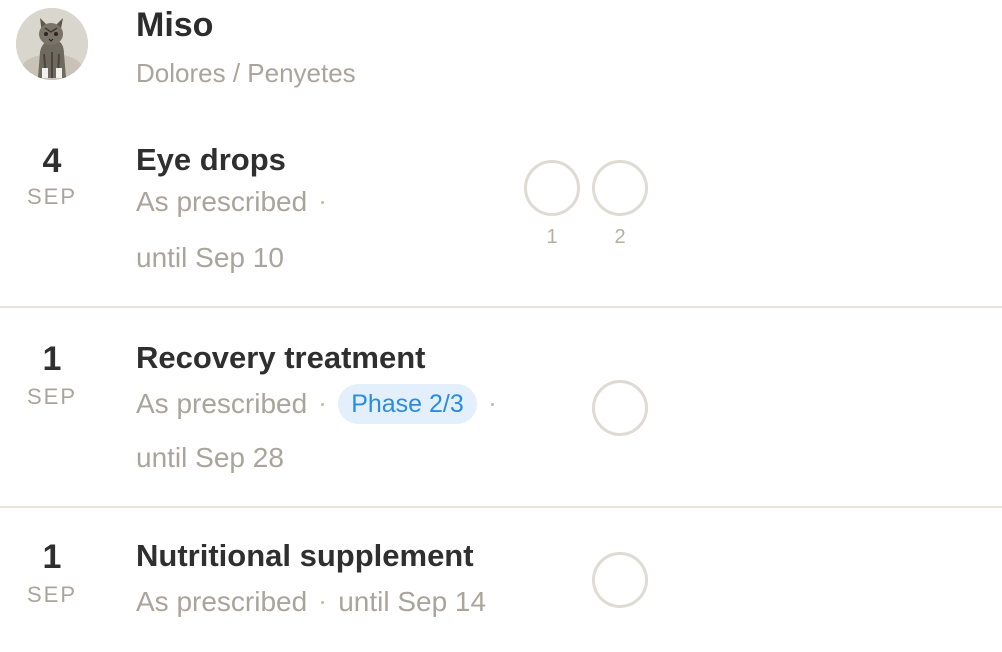 The height and width of the screenshot is (652, 1002). What do you see at coordinates (281, 357) in the screenshot?
I see `medication-name: Recovery treatment` at bounding box center [281, 357].